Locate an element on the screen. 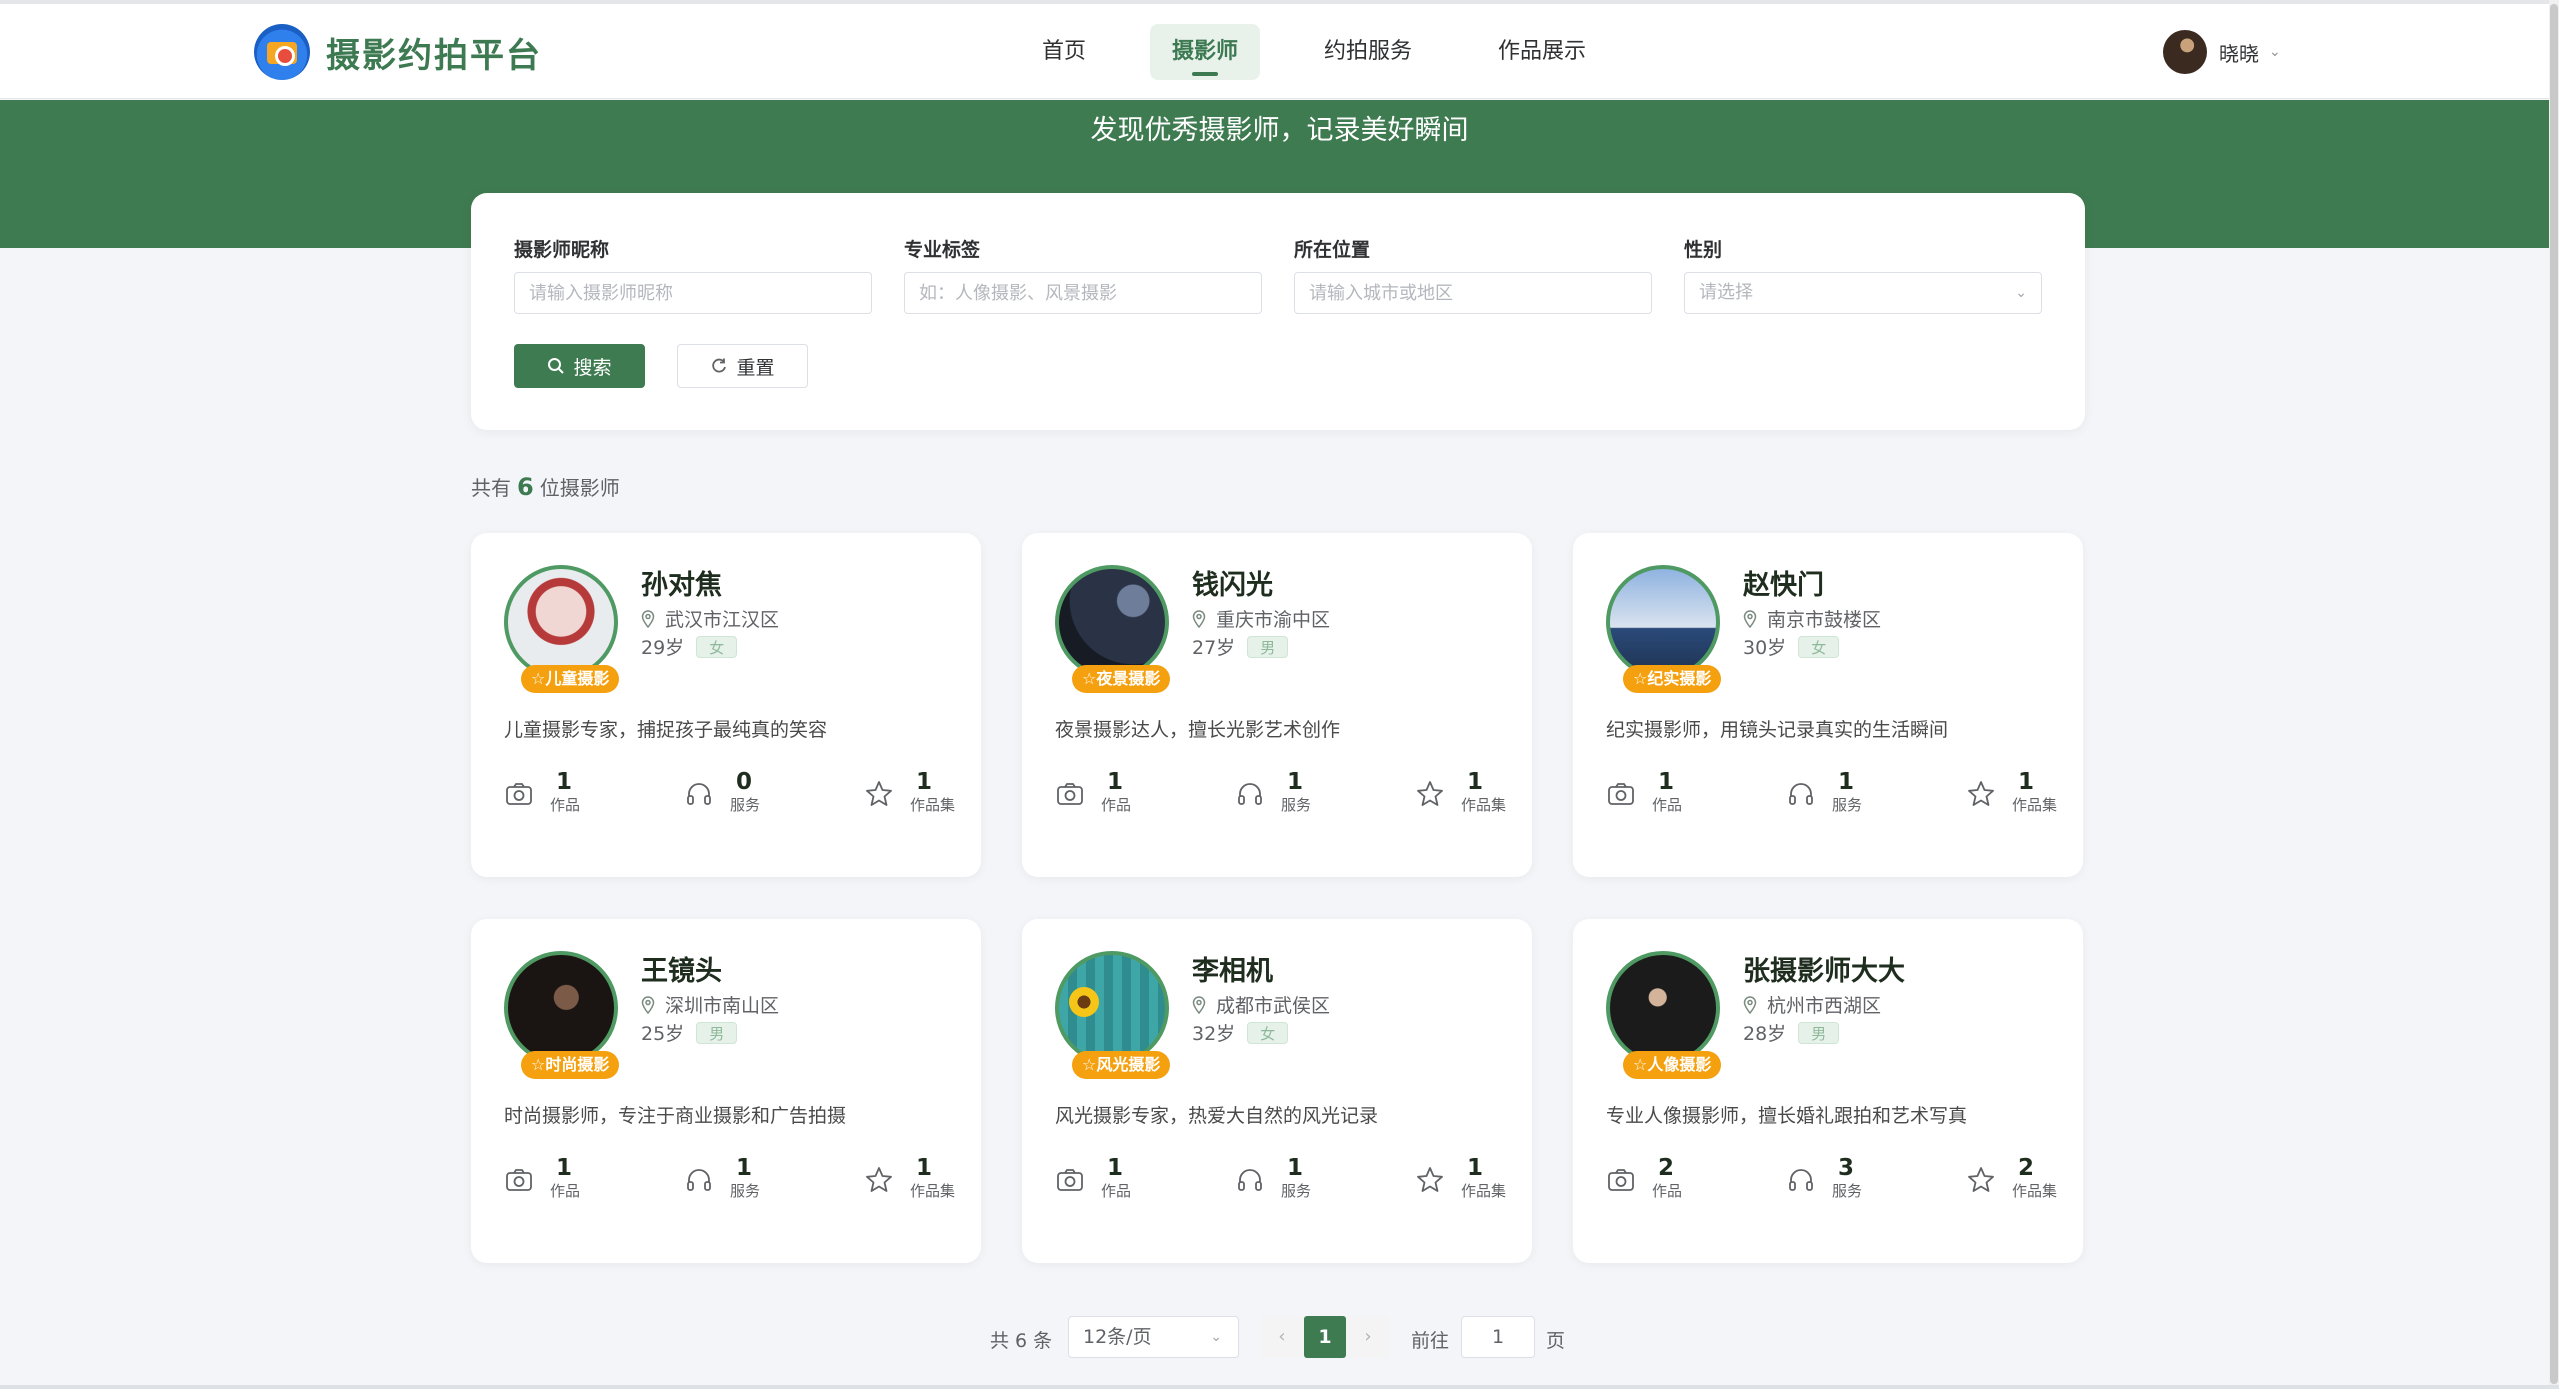 The height and width of the screenshot is (1389, 2559). nav-portfolio: 作品展示 is located at coordinates (1542, 52).